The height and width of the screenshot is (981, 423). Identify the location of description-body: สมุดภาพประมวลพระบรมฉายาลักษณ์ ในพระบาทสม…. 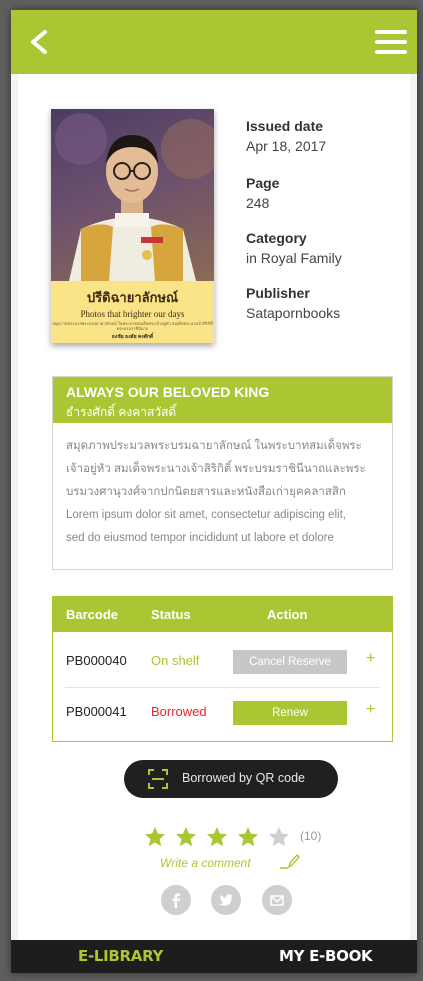
(226, 492).